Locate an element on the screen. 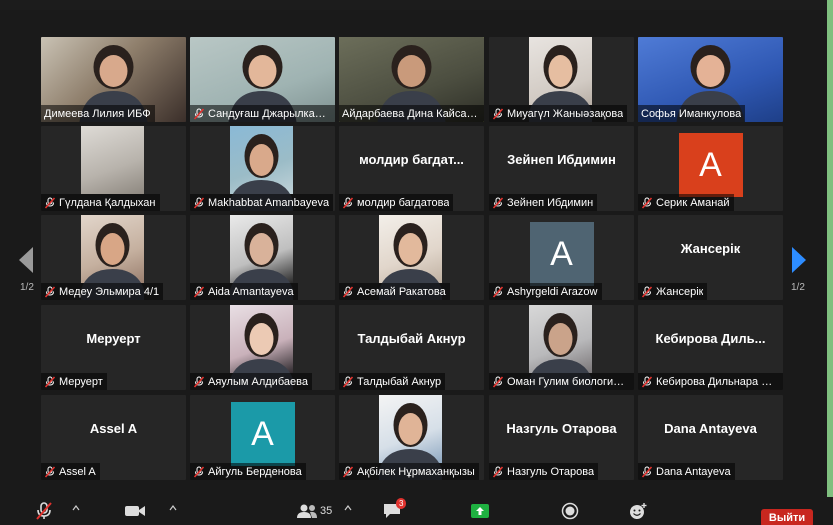 The height and width of the screenshot is (525, 833). reactions-button is located at coordinates (638, 511).